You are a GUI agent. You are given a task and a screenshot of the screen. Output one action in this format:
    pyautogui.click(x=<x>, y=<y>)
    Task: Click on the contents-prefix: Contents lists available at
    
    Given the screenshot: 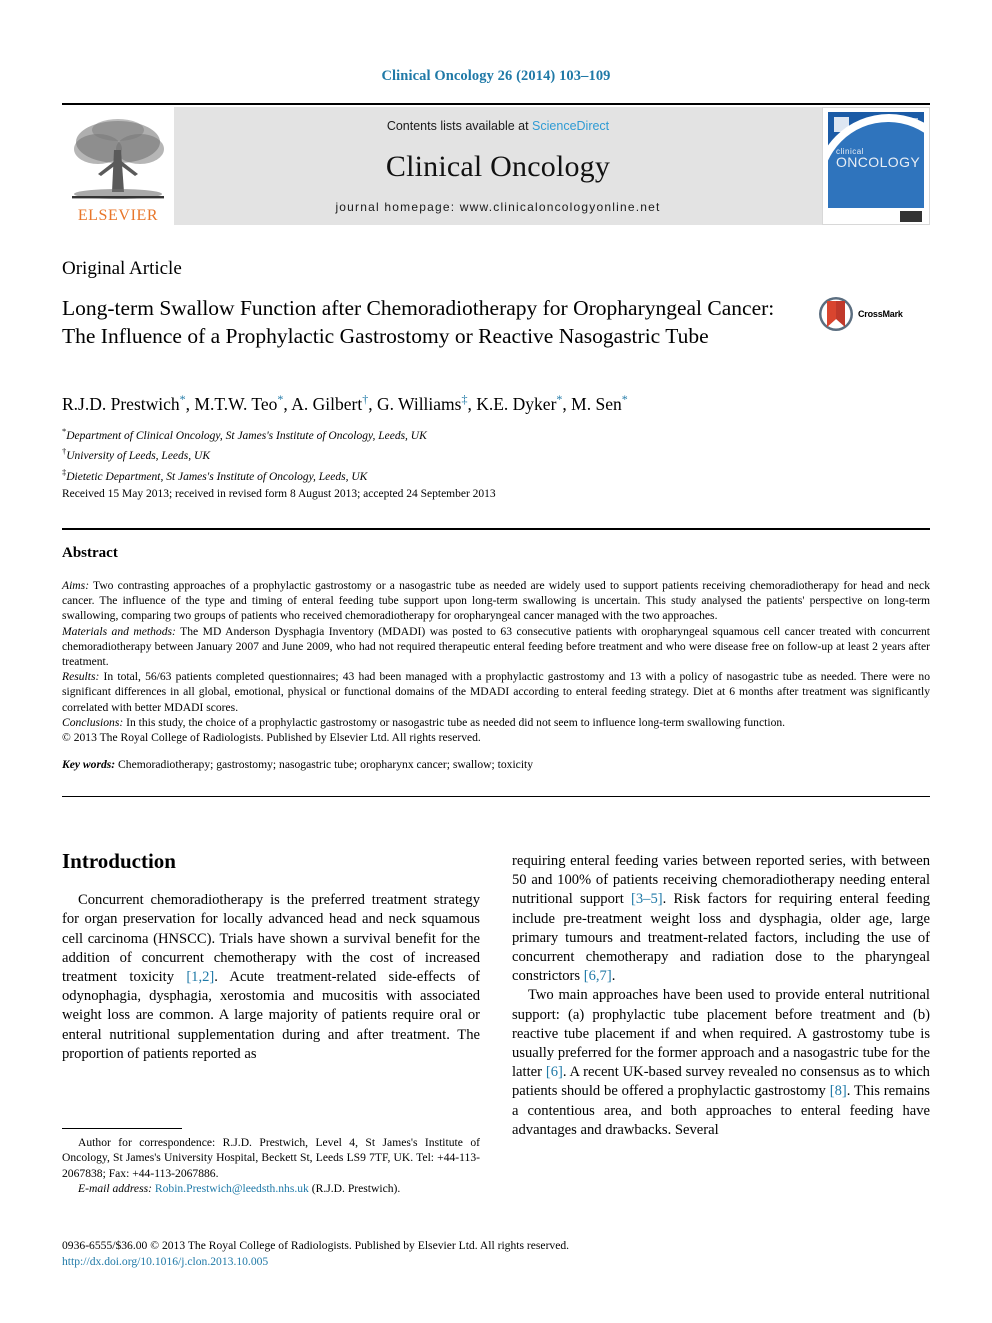 What is the action you would take?
    pyautogui.click(x=459, y=126)
    